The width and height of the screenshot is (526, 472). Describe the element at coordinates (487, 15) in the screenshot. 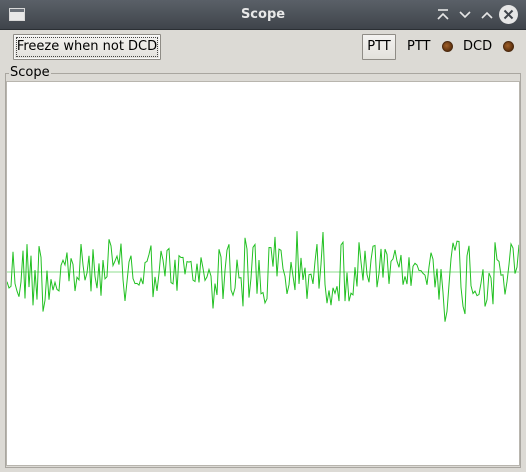

I see `chevron-up-icon` at that location.